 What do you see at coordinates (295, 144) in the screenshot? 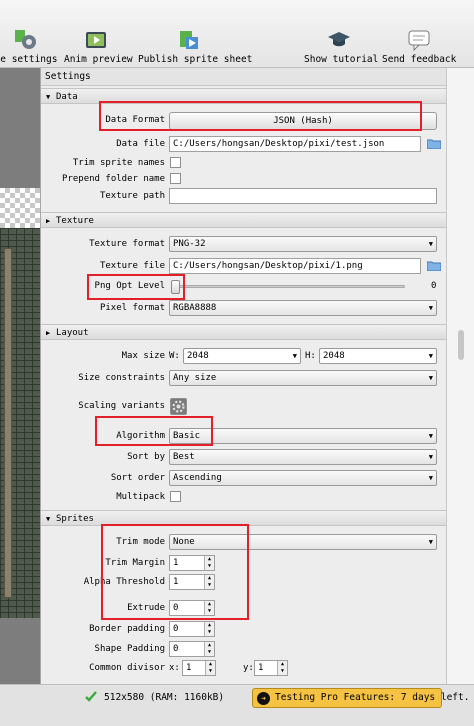
I see `data-file-input: C:/Users/hongsan/Desktop/pixi/test.json` at bounding box center [295, 144].